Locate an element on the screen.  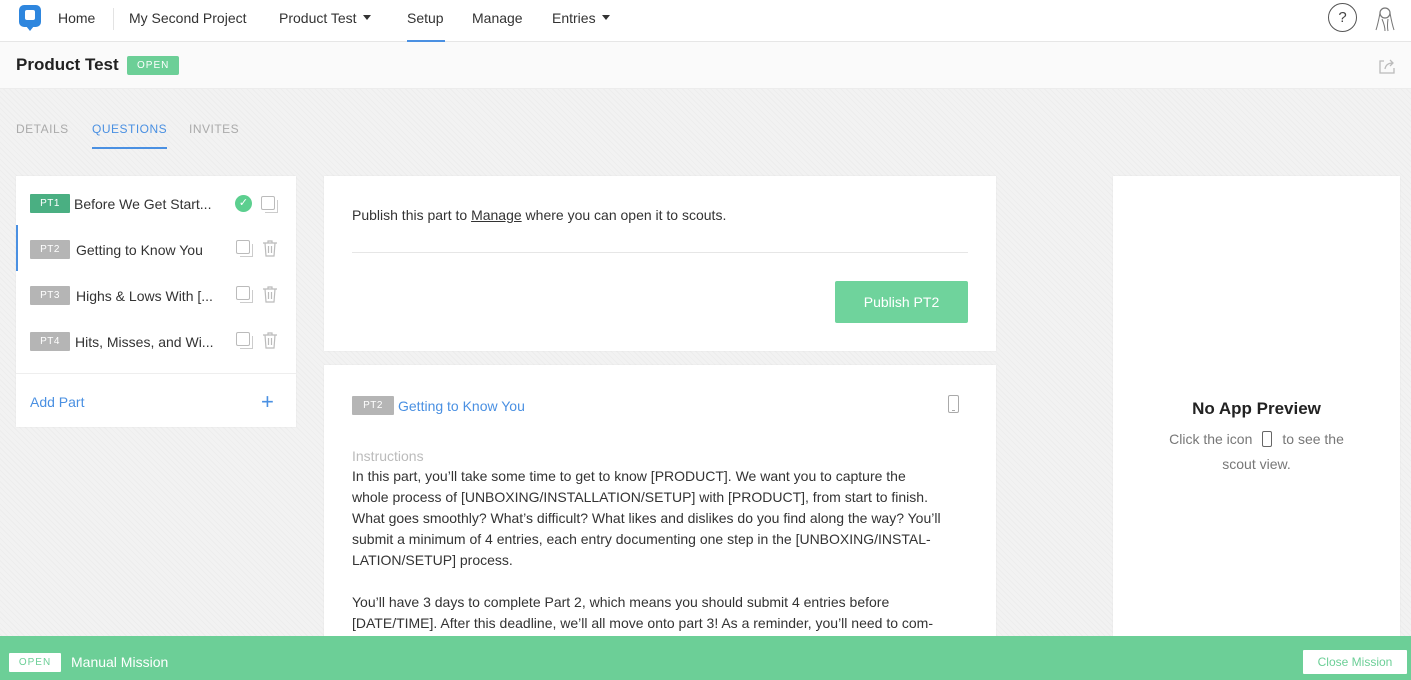
tab-questions: QUESTIONS is located at coordinates (130, 135).